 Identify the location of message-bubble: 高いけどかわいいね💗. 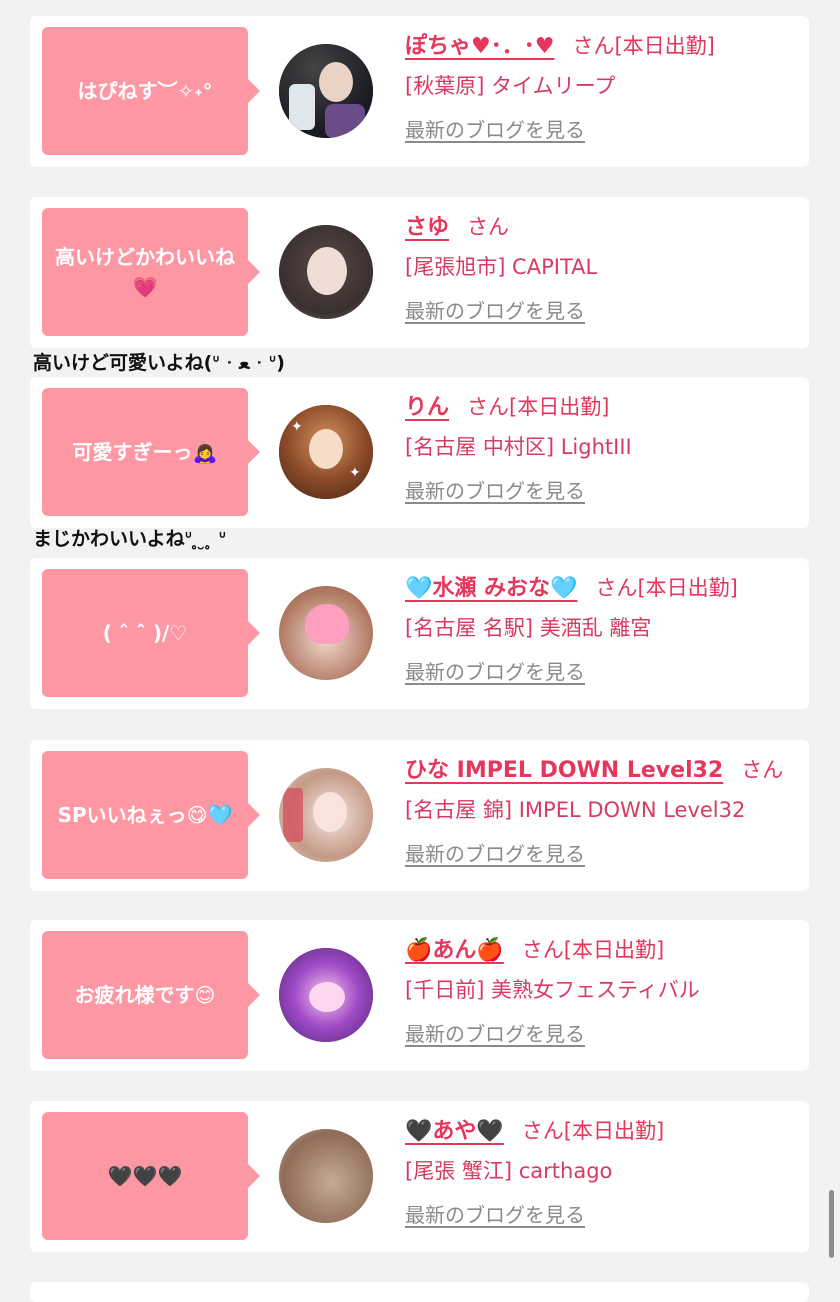
(151, 272).